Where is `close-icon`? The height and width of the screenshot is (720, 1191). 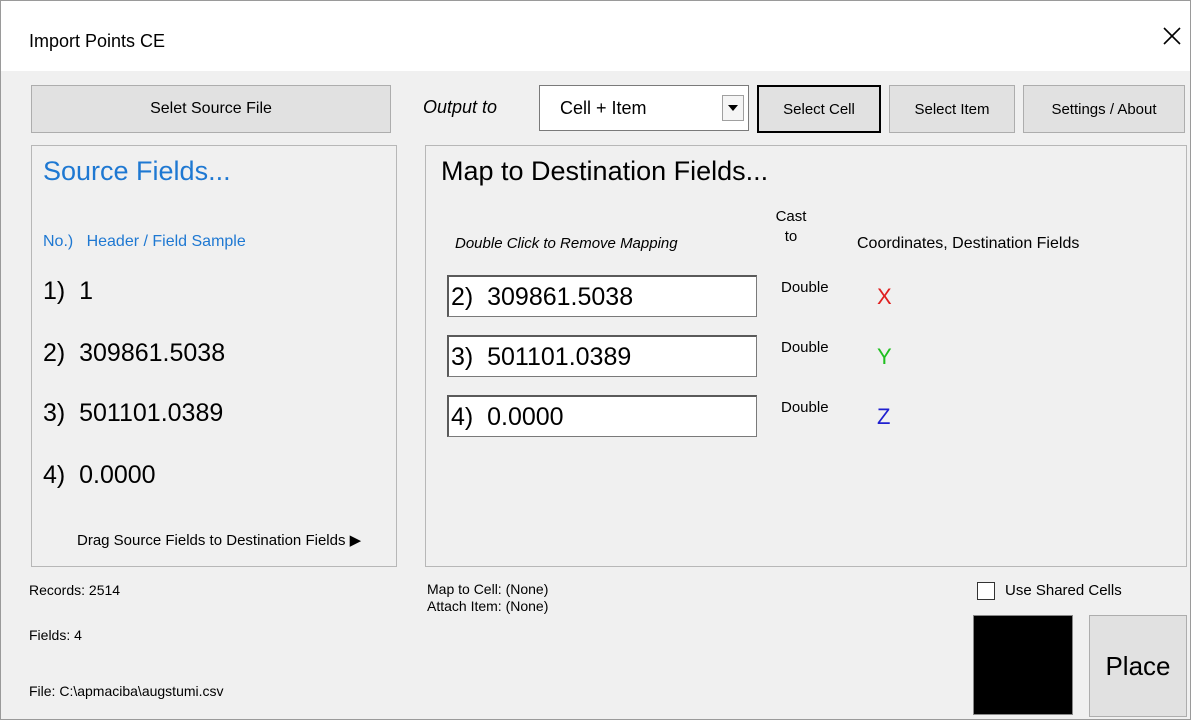
close-icon is located at coordinates (1172, 36).